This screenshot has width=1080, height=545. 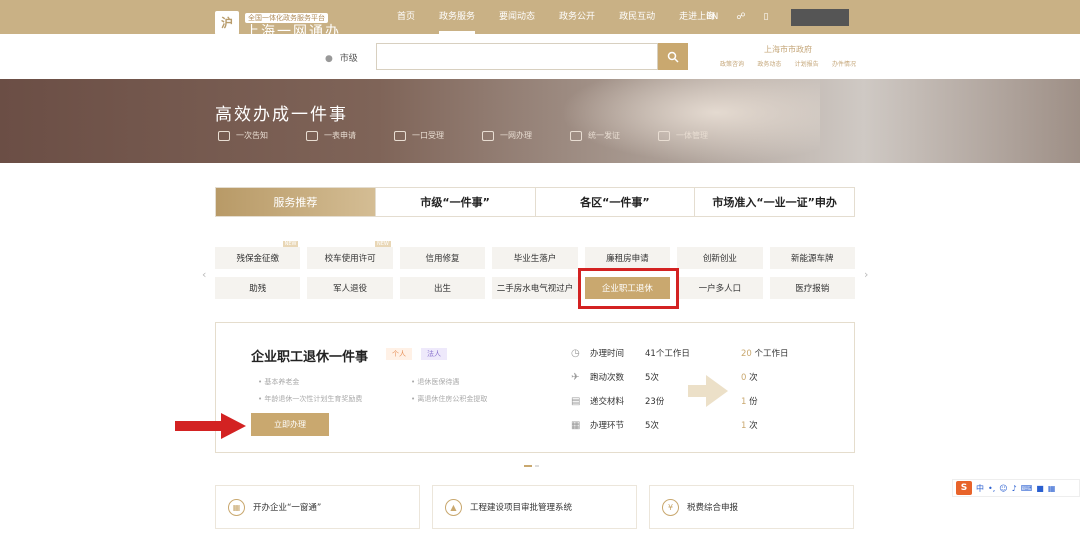 I want to click on banner-feature: 一表申请, so click(x=331, y=135).